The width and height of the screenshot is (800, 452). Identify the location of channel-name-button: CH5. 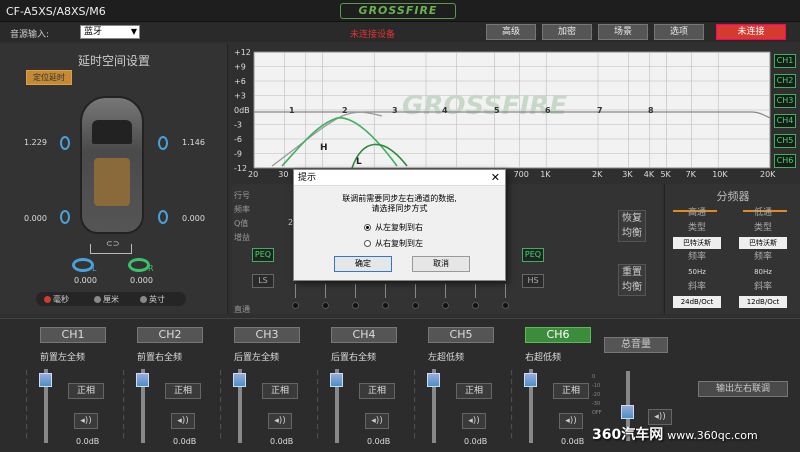
(461, 335).